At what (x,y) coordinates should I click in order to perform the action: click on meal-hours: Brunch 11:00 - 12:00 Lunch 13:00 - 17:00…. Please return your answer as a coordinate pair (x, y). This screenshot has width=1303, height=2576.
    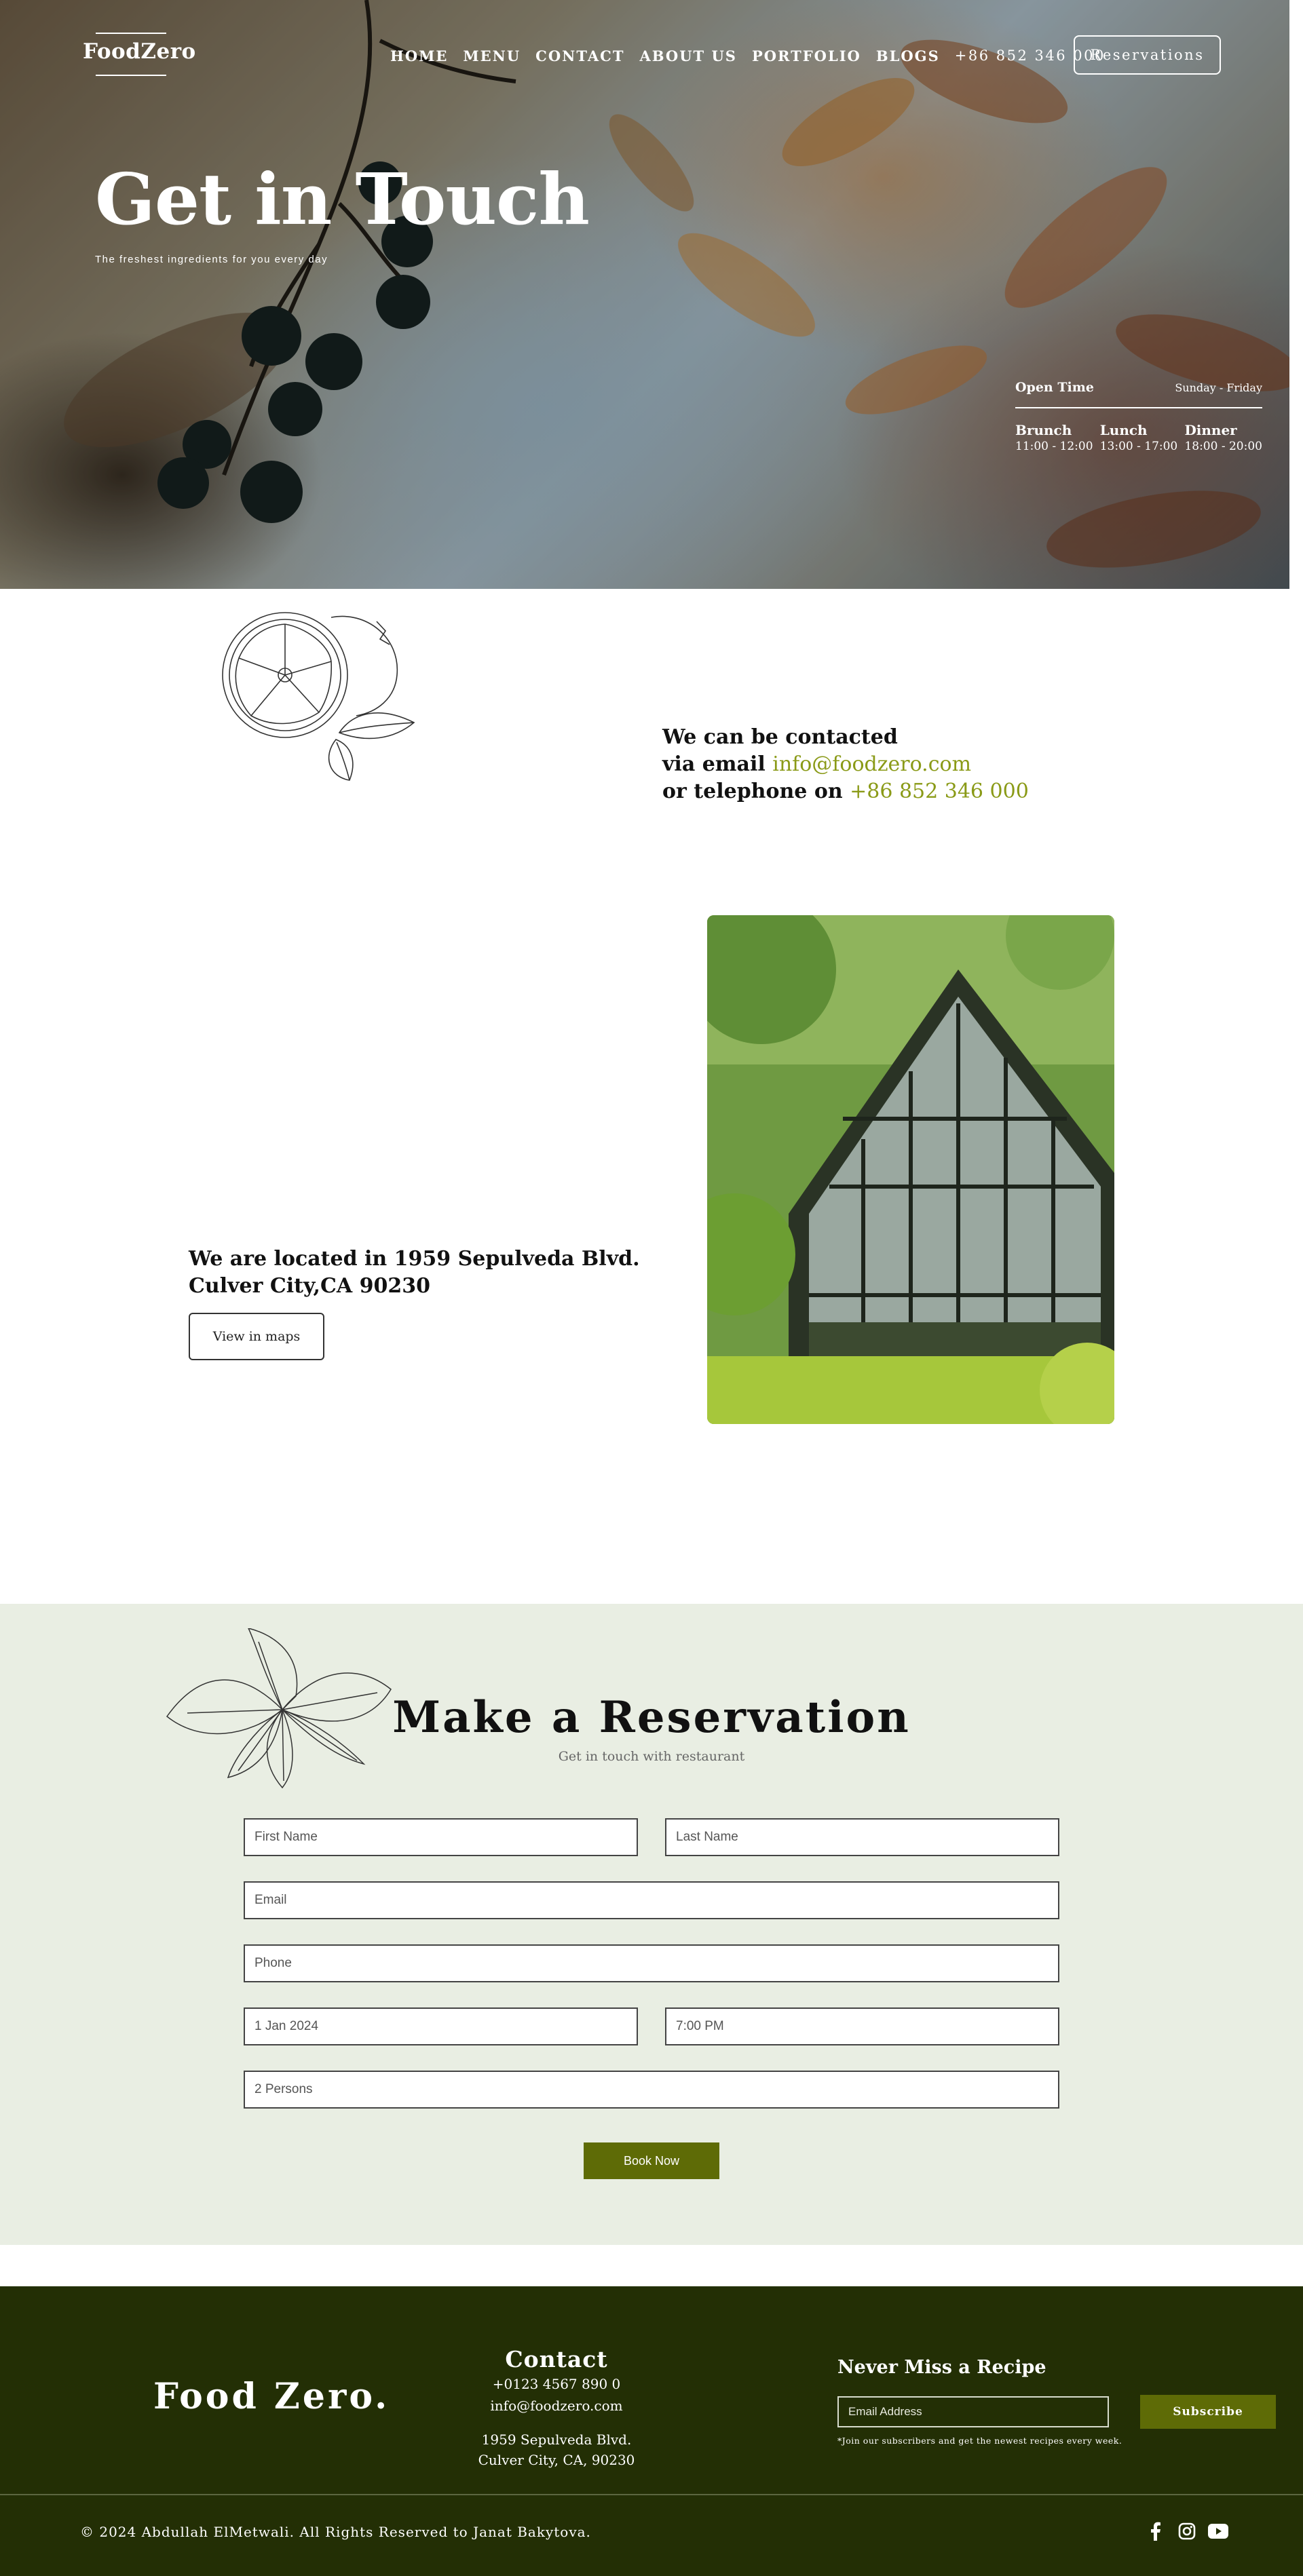
    Looking at the image, I should click on (1138, 437).